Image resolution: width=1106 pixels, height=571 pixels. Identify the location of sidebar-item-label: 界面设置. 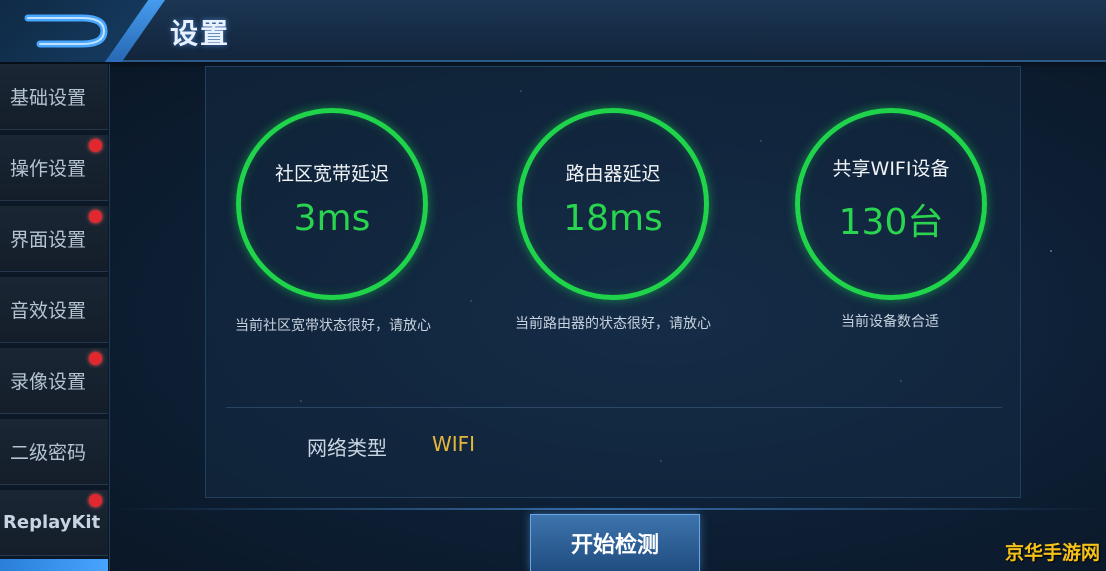
(48, 240).